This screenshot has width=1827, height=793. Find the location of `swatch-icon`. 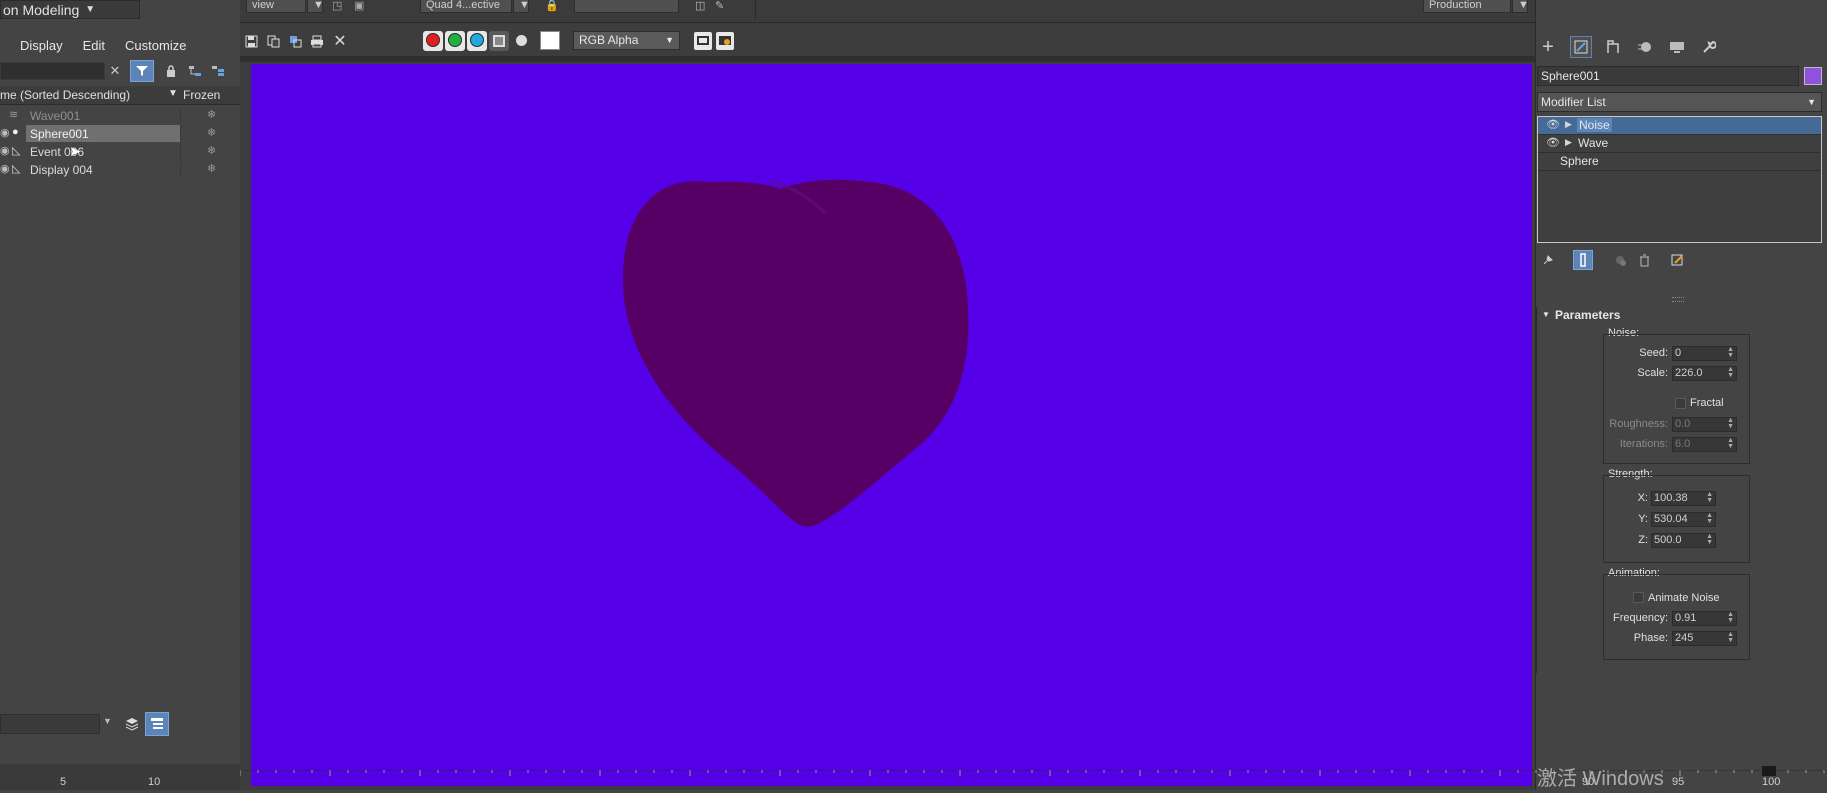

swatch-icon is located at coordinates (550, 40).